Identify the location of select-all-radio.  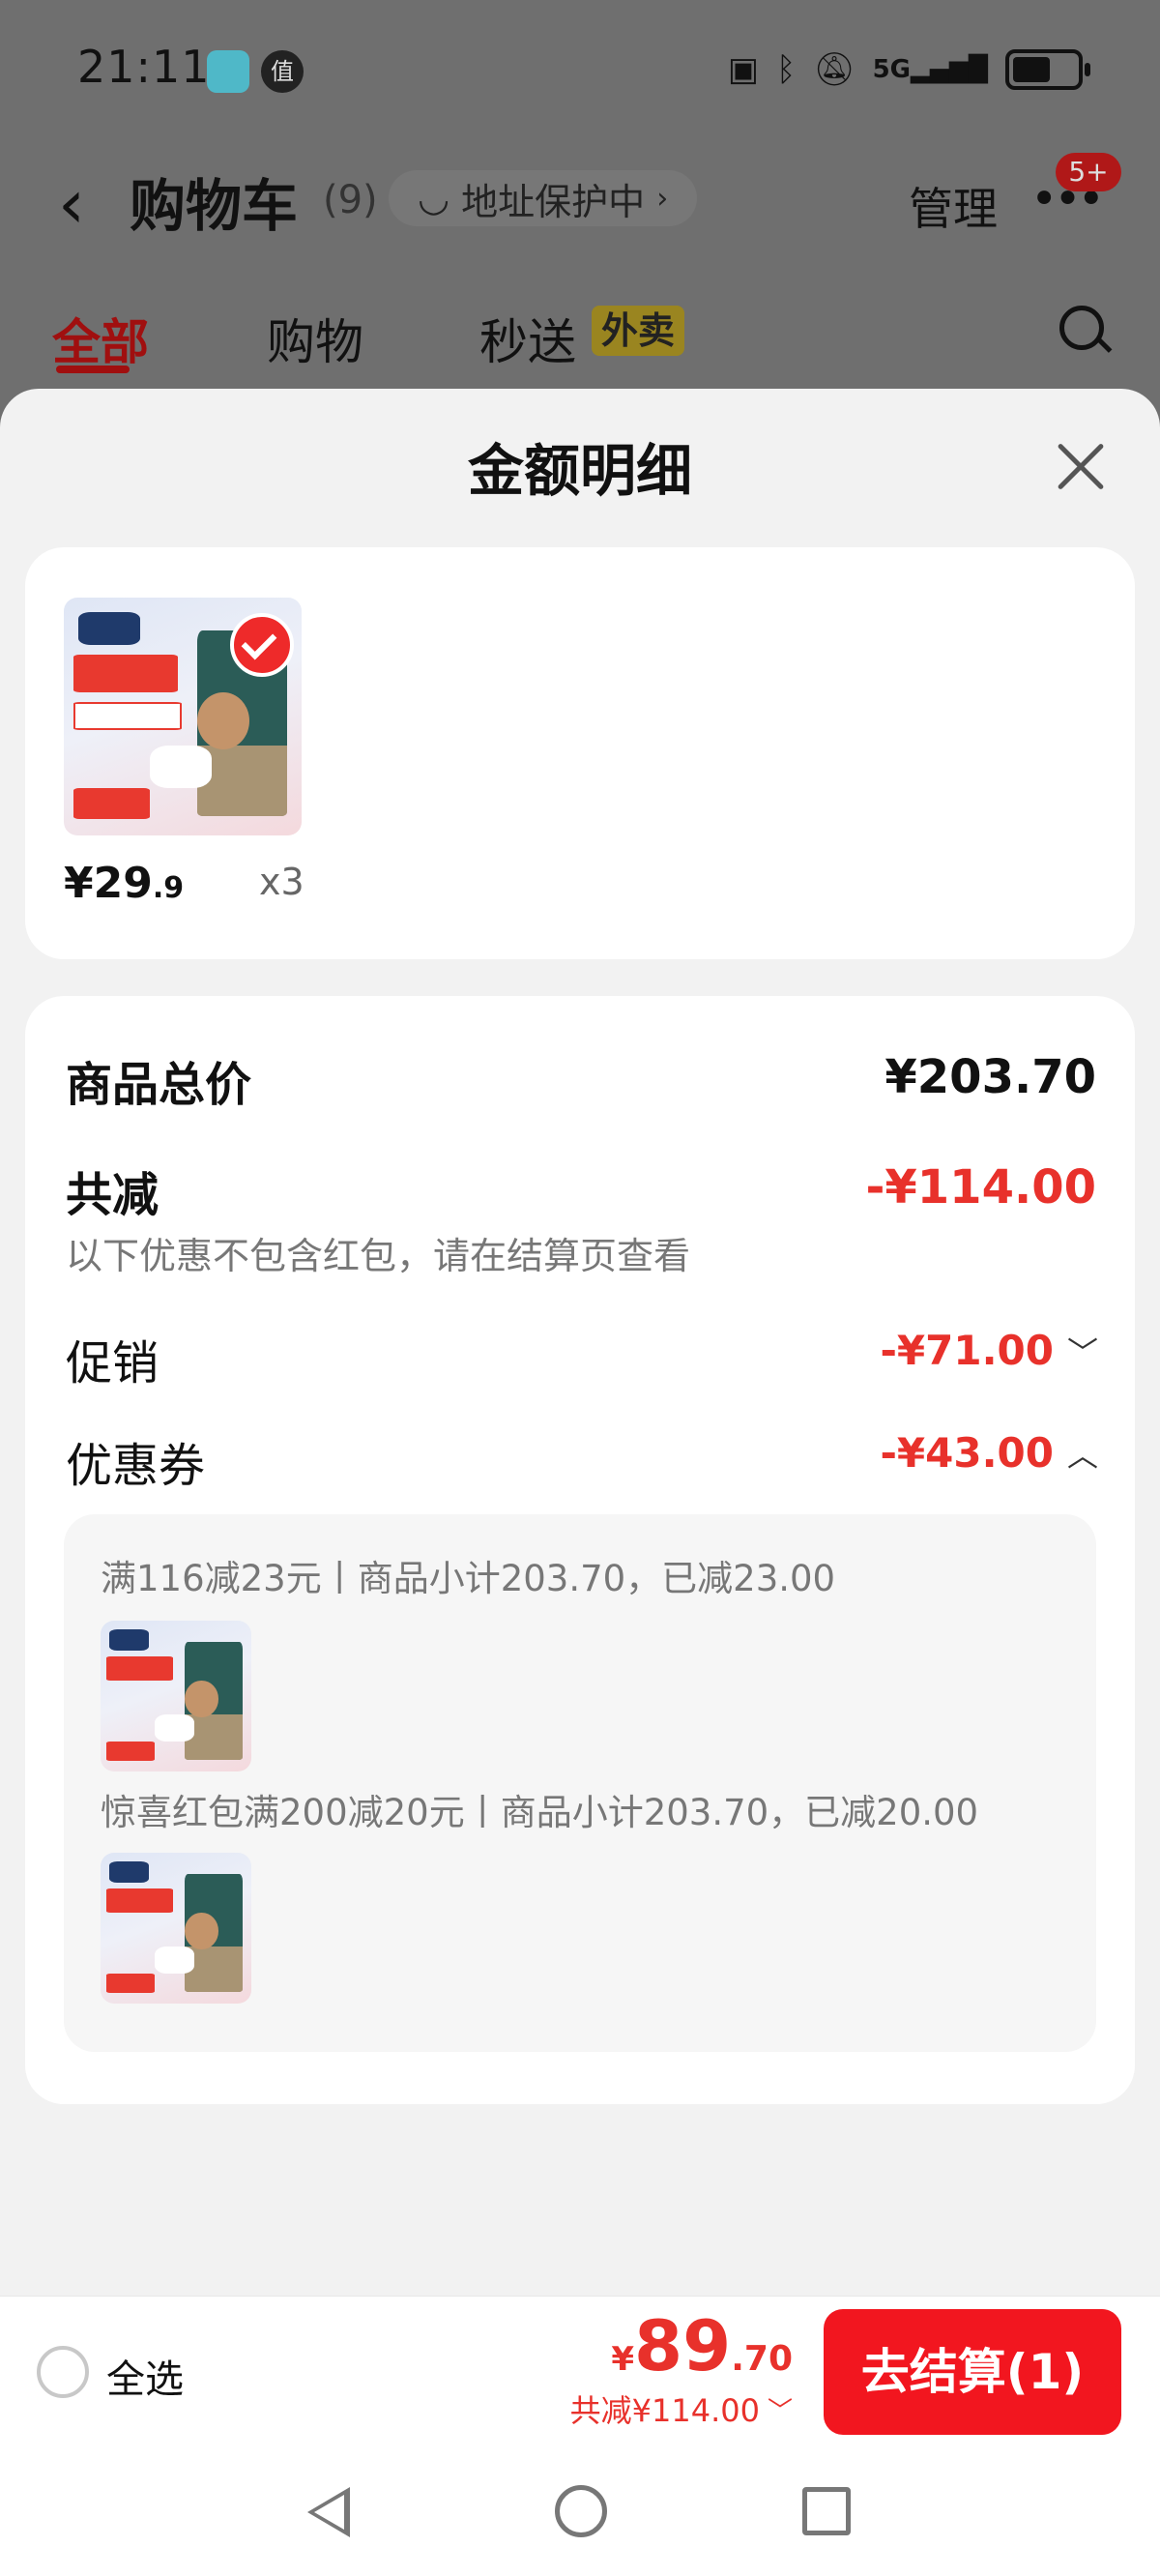
(63, 2372).